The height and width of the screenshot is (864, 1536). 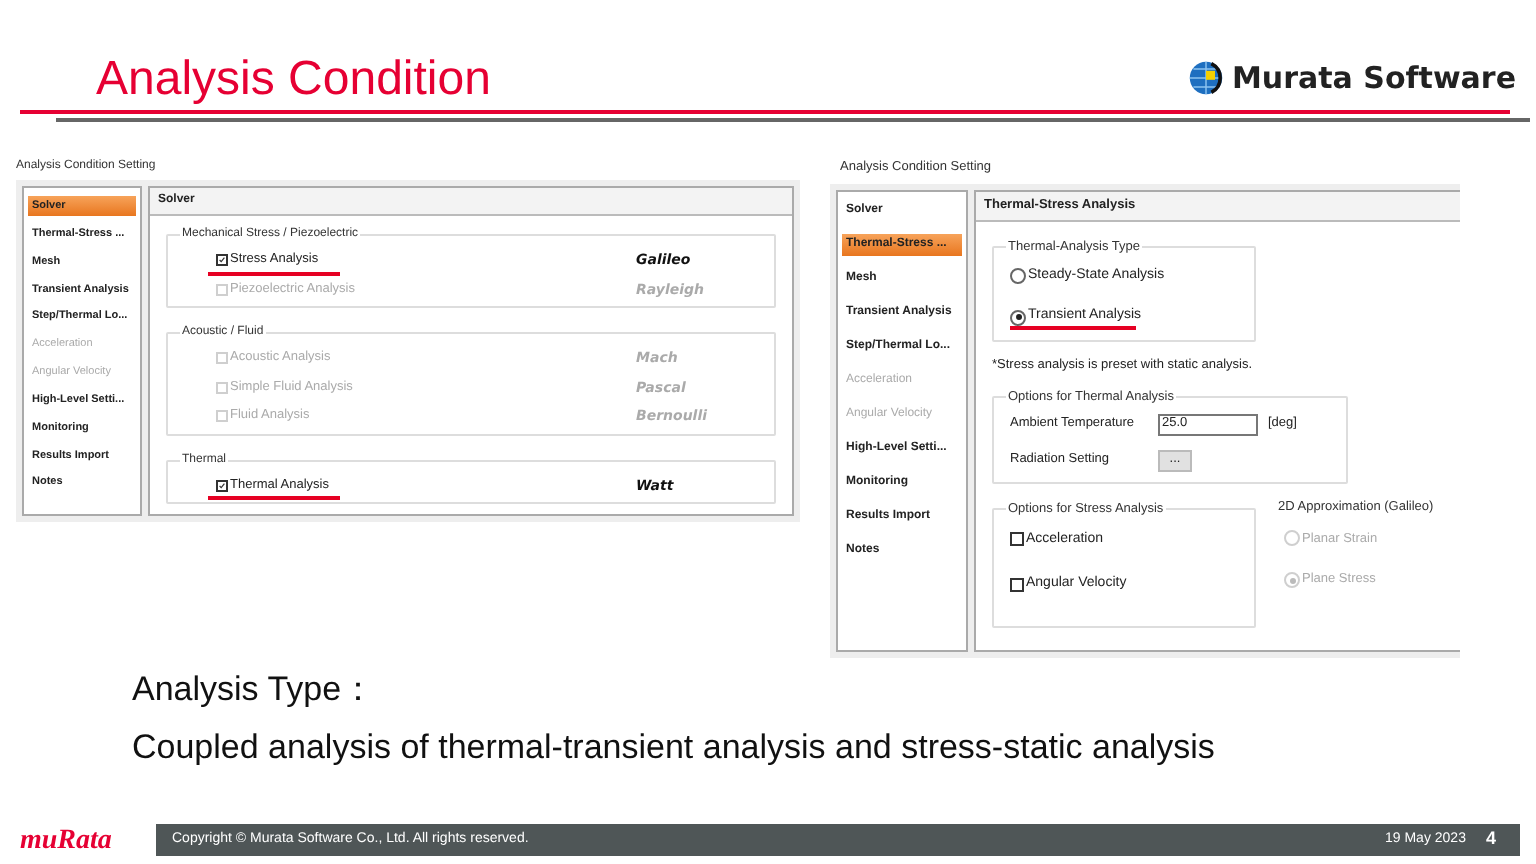 I want to click on page-number: 4, so click(x=1490, y=839).